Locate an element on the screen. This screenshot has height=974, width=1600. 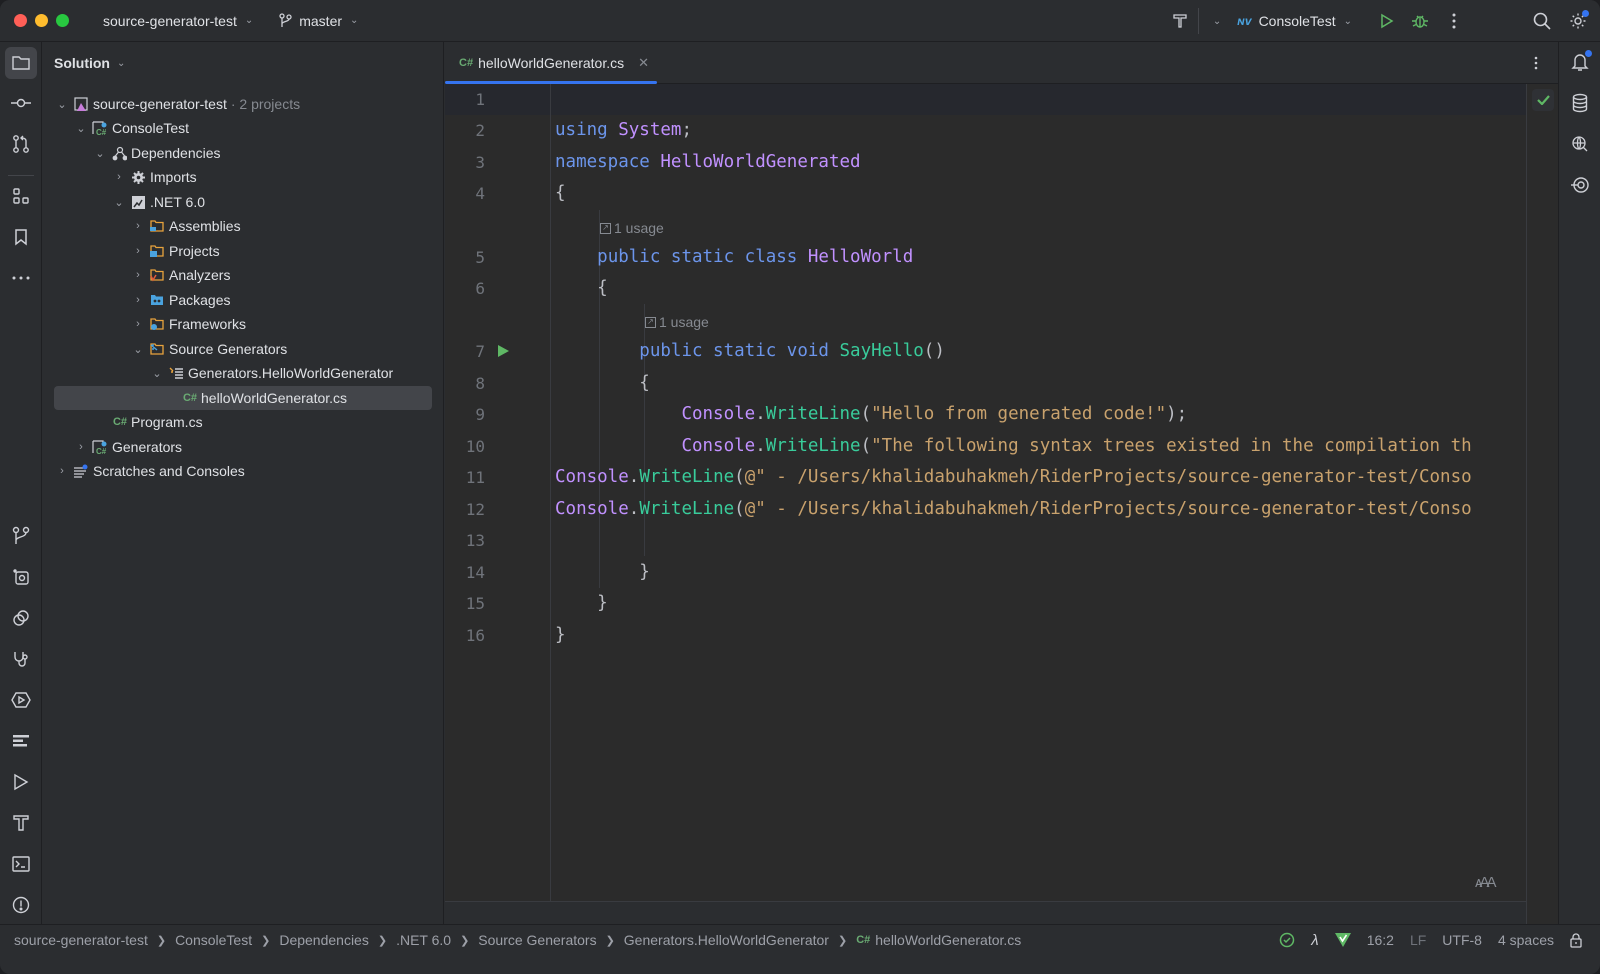
line-number: 13 is located at coordinates (475, 540).